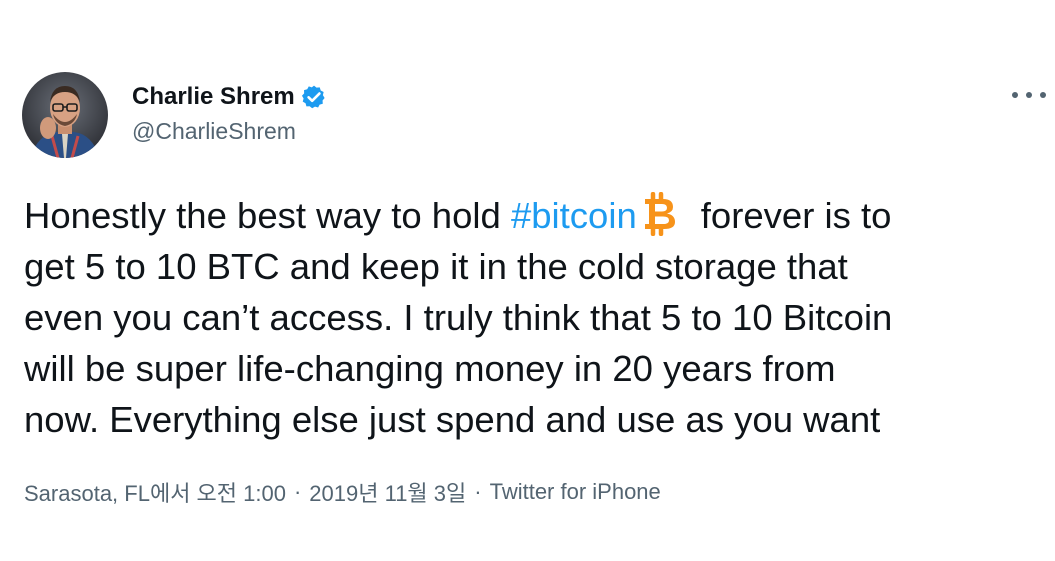  What do you see at coordinates (213, 97) in the screenshot?
I see `display-name: Charlie Shrem` at bounding box center [213, 97].